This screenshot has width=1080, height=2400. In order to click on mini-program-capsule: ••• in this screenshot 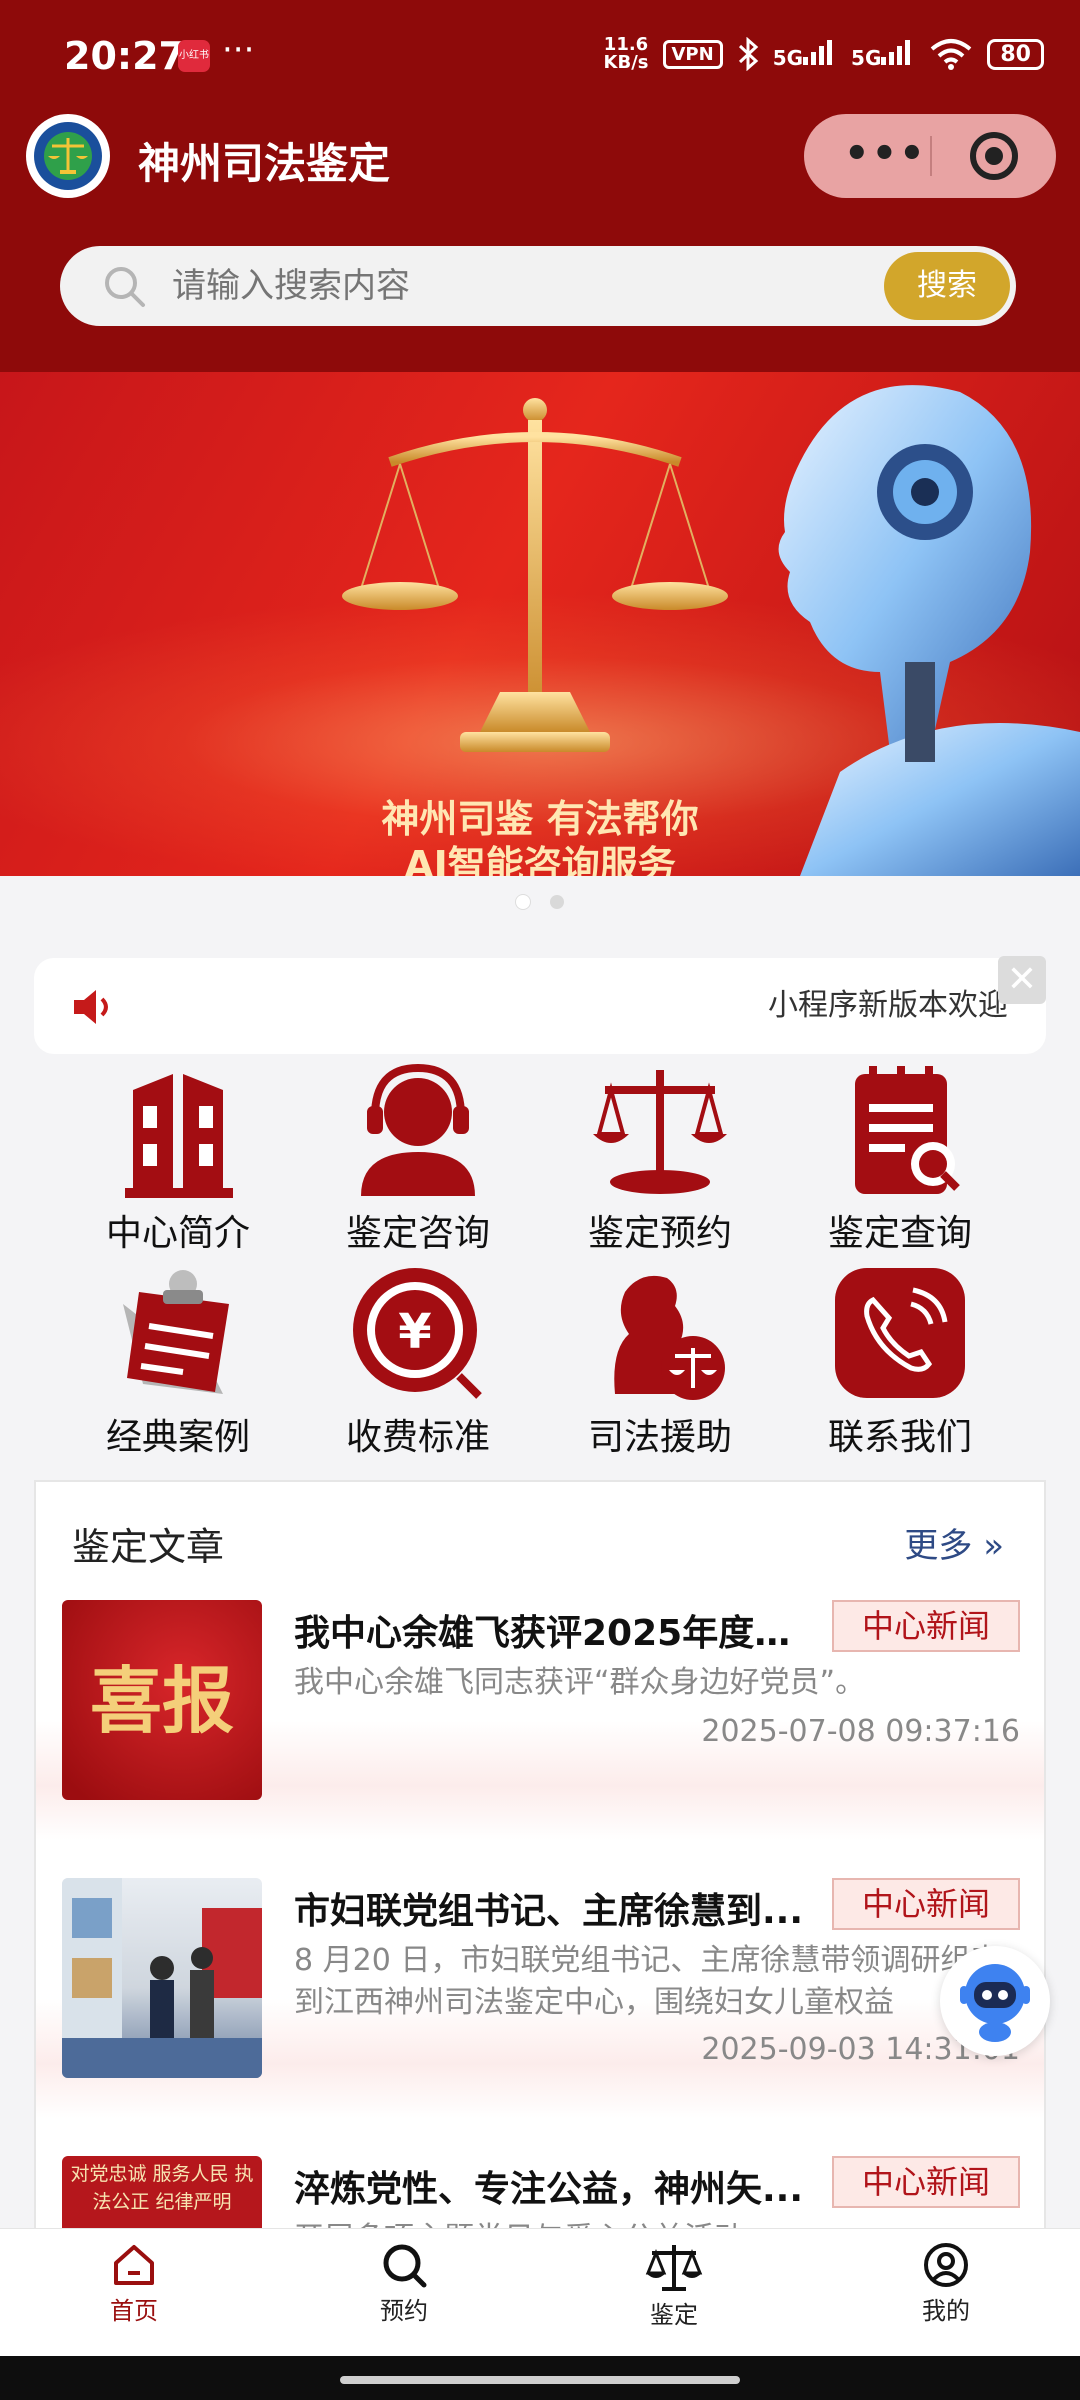, I will do `click(930, 156)`.